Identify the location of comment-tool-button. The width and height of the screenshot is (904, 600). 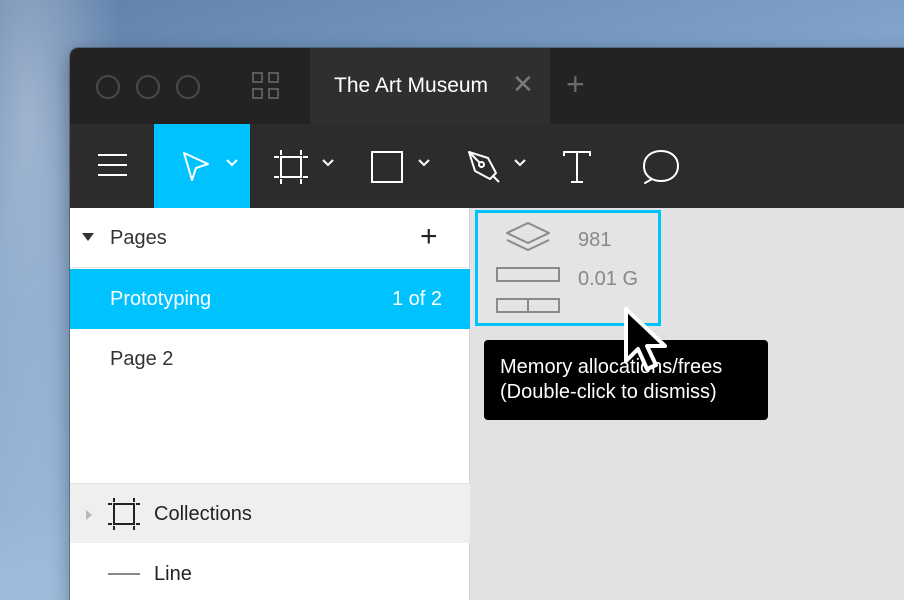
(670, 166).